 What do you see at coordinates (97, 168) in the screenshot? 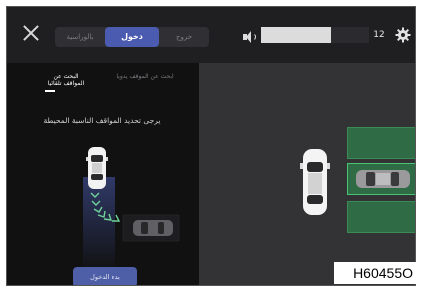
I see `ego-car-top-view` at bounding box center [97, 168].